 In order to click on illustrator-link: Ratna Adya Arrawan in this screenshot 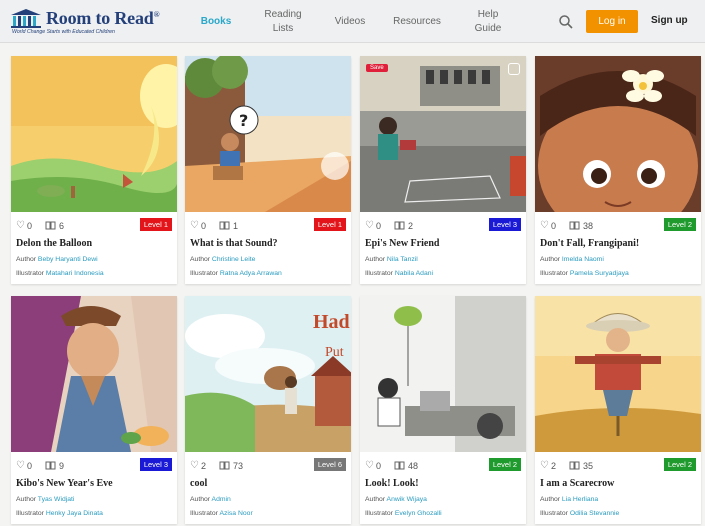, I will do `click(251, 273)`.